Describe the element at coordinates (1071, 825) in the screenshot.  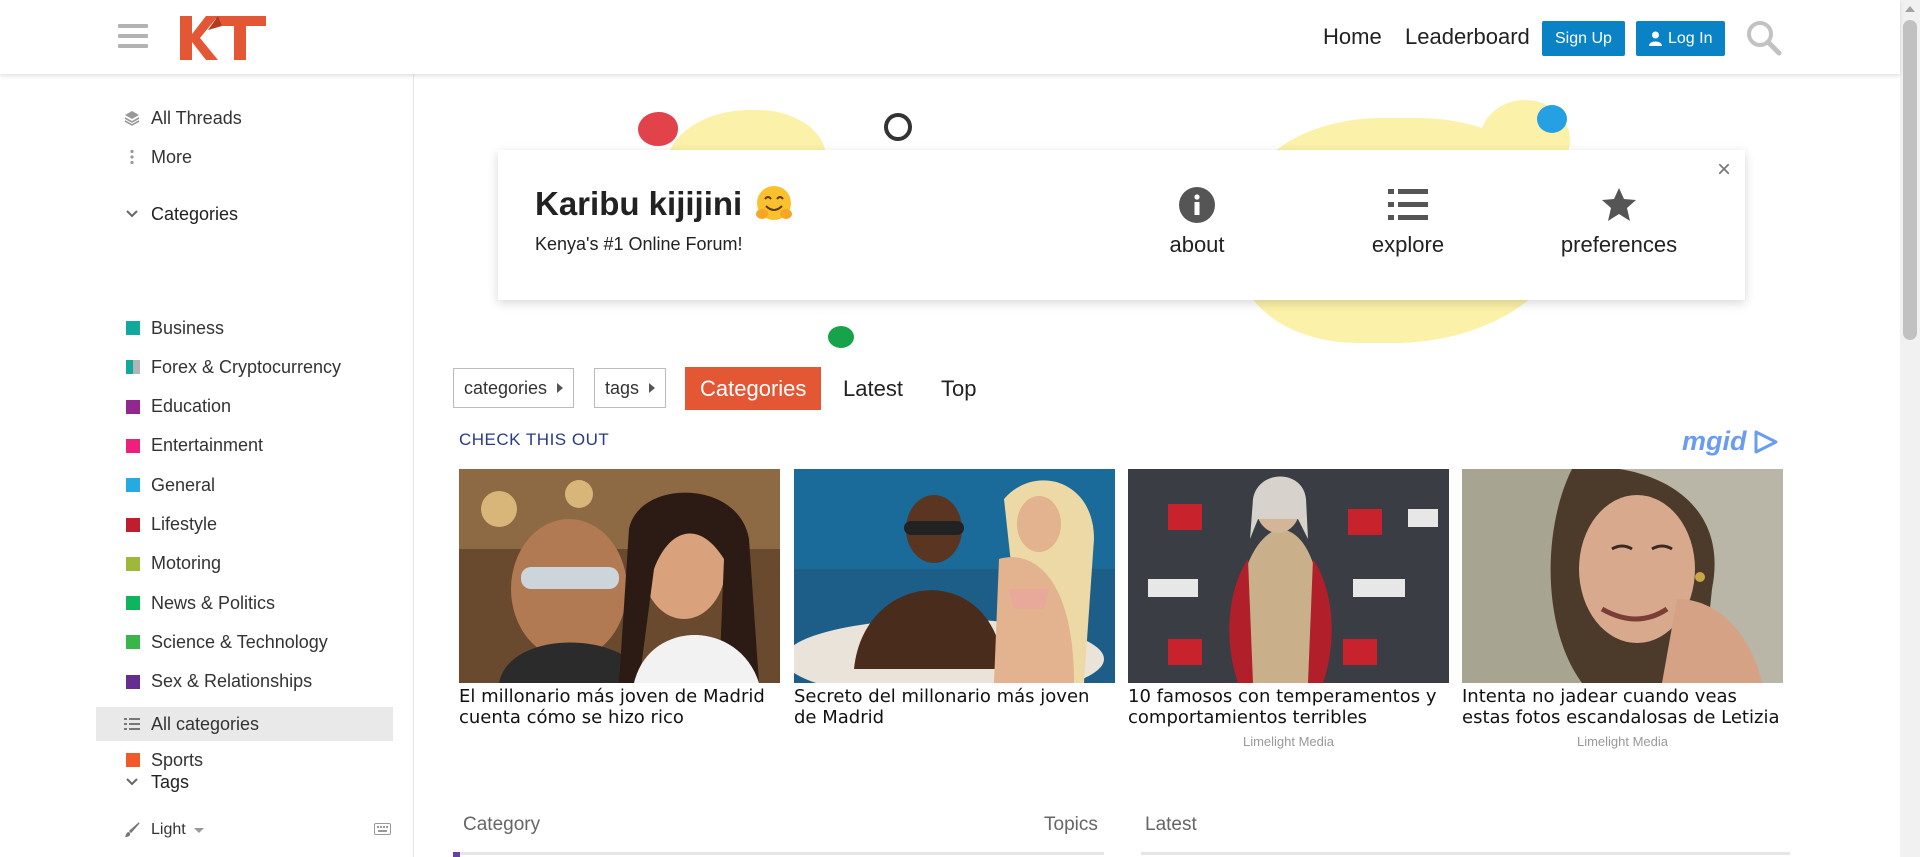
I see `topics-column-header: Topics` at that location.